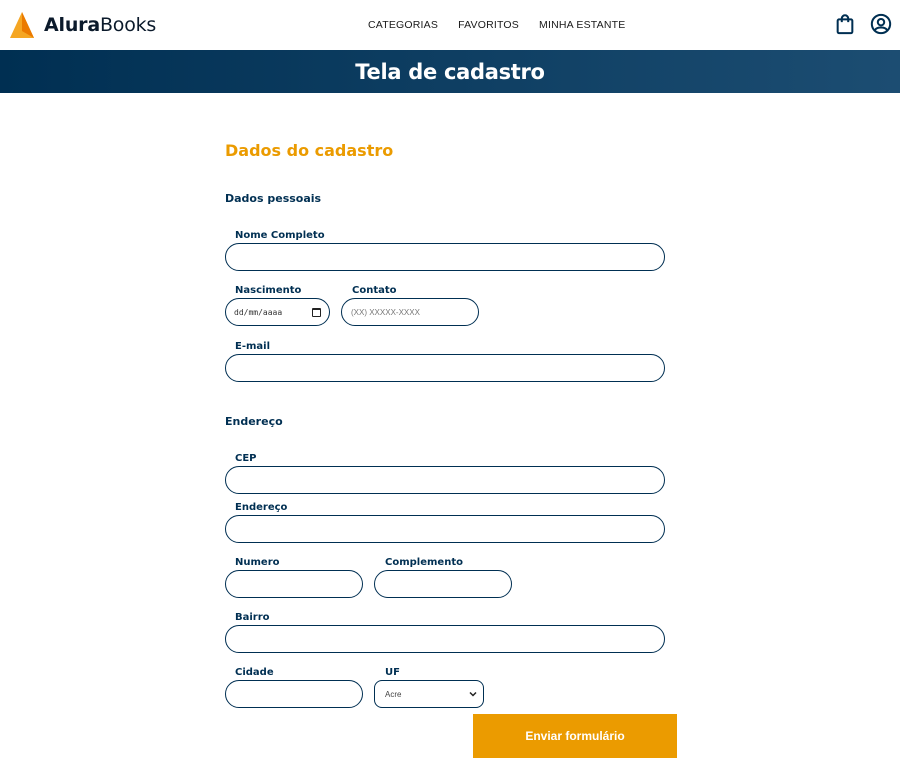  I want to click on city-field, so click(294, 694).